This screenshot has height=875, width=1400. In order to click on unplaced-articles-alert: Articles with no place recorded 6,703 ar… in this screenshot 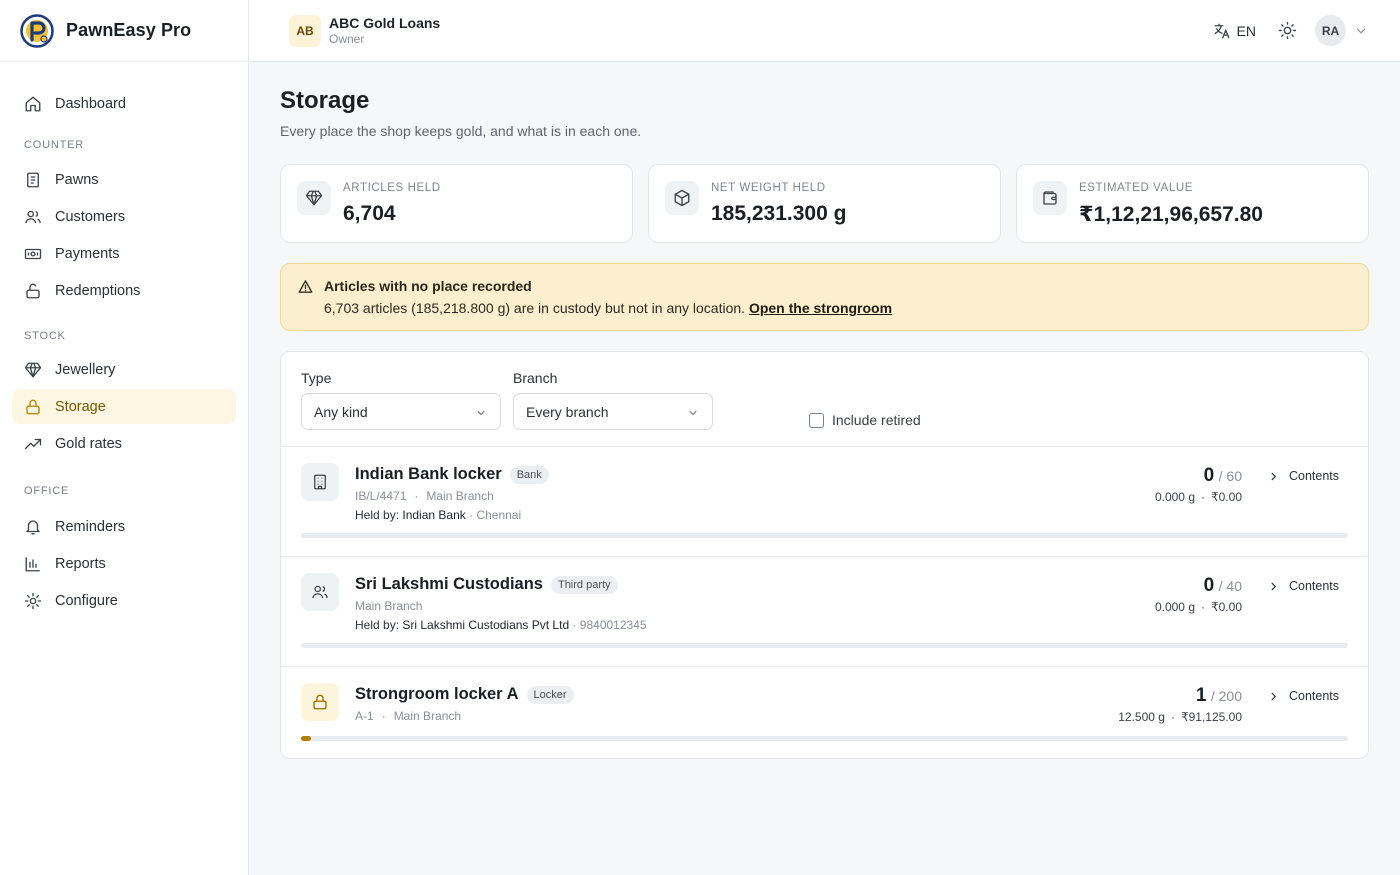, I will do `click(824, 297)`.